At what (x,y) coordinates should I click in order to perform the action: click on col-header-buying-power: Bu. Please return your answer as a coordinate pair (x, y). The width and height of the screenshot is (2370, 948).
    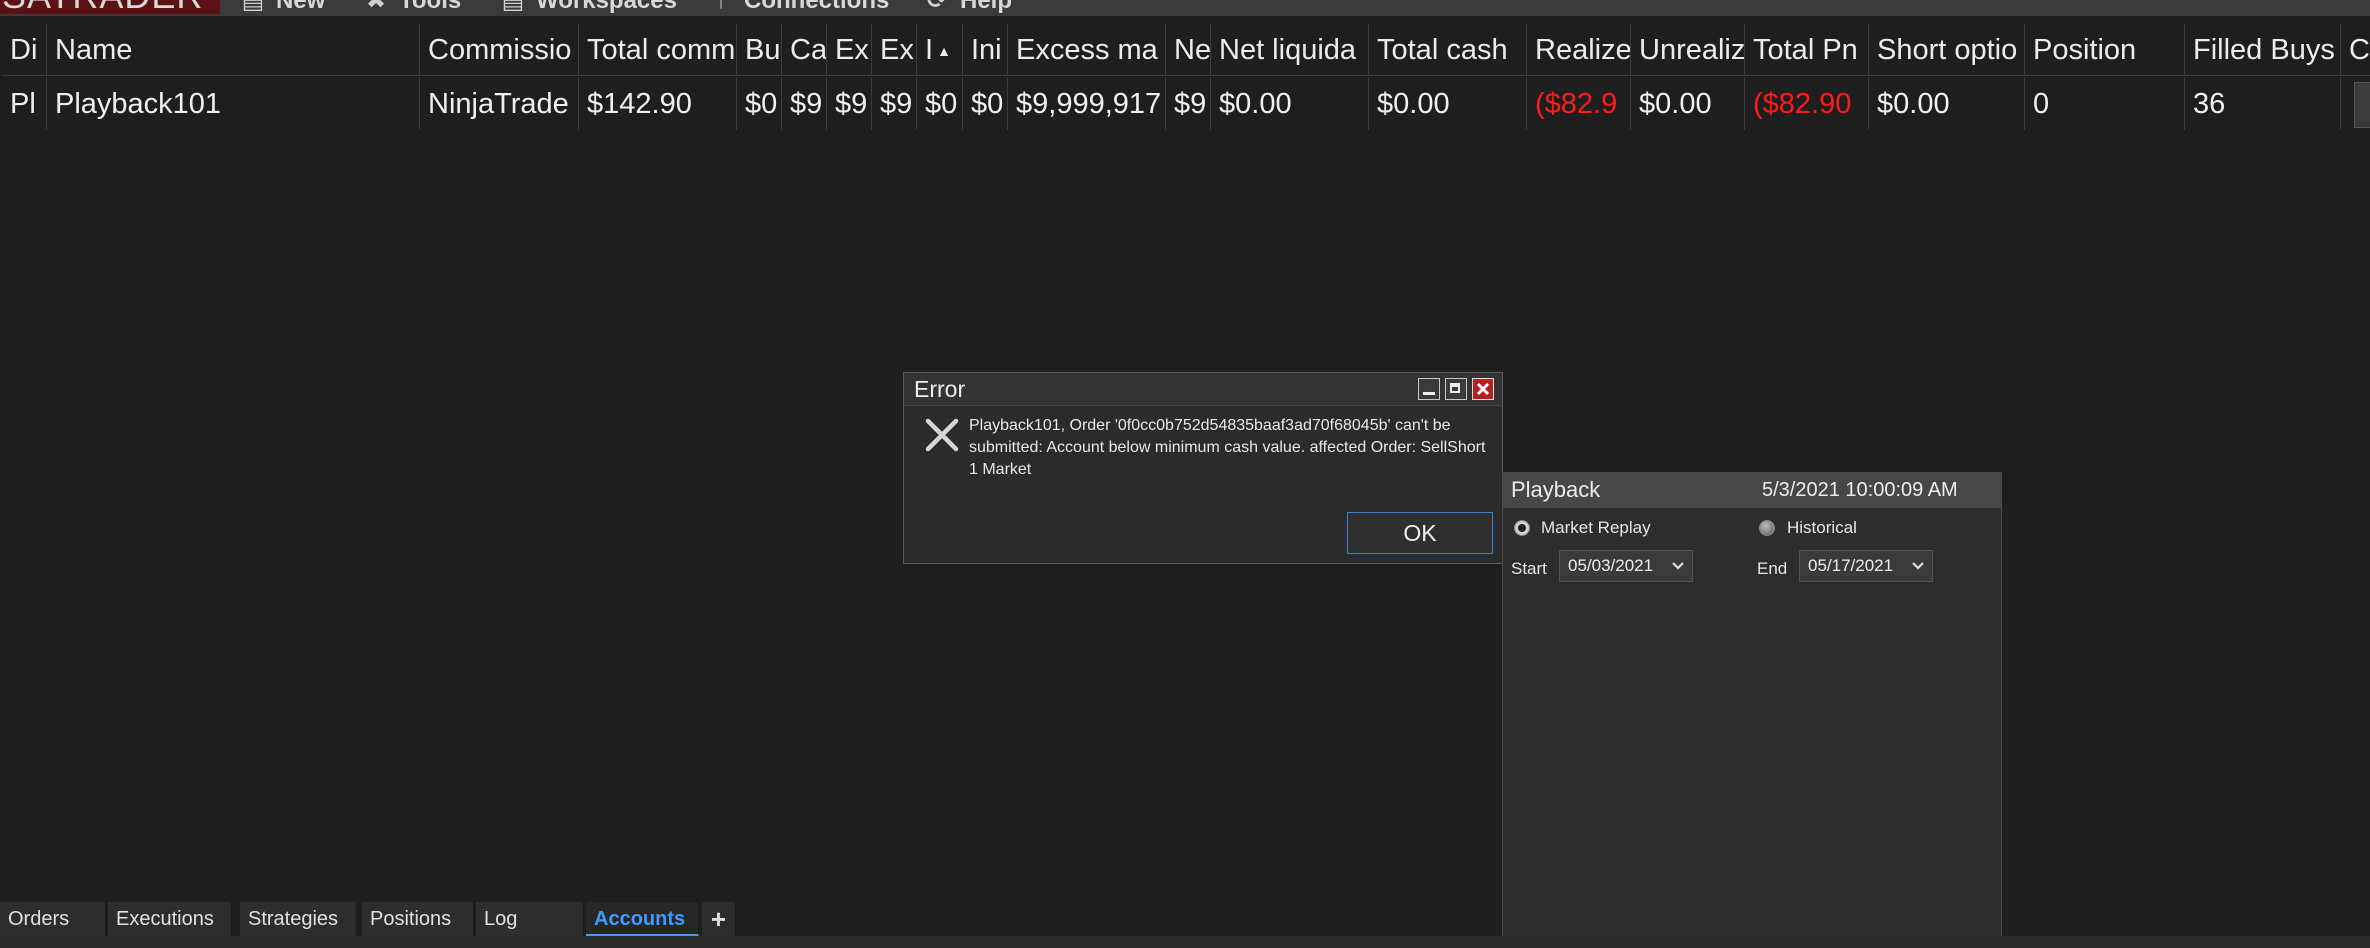
    Looking at the image, I should click on (759, 50).